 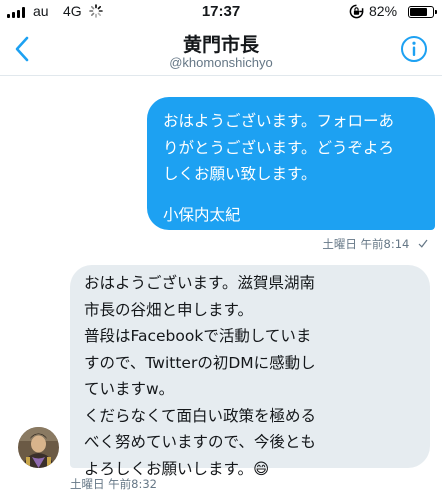 I want to click on message-line: べく努めていますので、今後とも, so click(x=200, y=442).